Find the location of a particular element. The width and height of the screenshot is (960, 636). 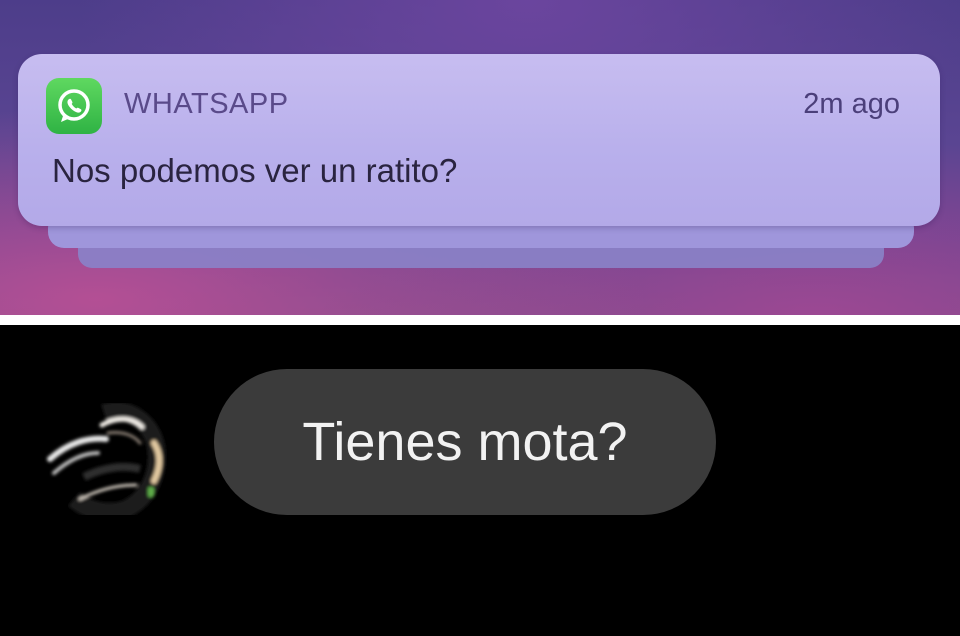

notification-message: Nos podemos ver un ratito? is located at coordinates (255, 170).